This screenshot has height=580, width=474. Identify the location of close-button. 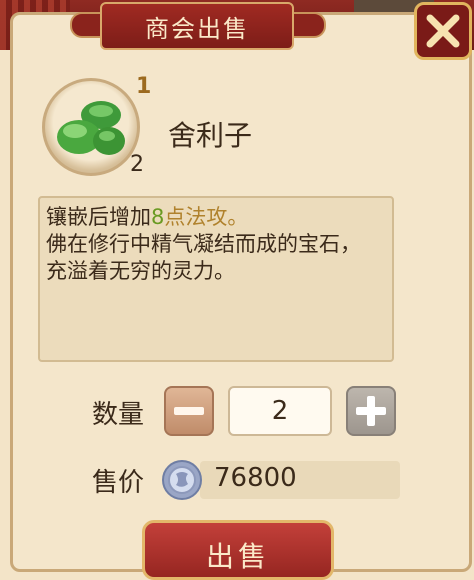
(443, 31).